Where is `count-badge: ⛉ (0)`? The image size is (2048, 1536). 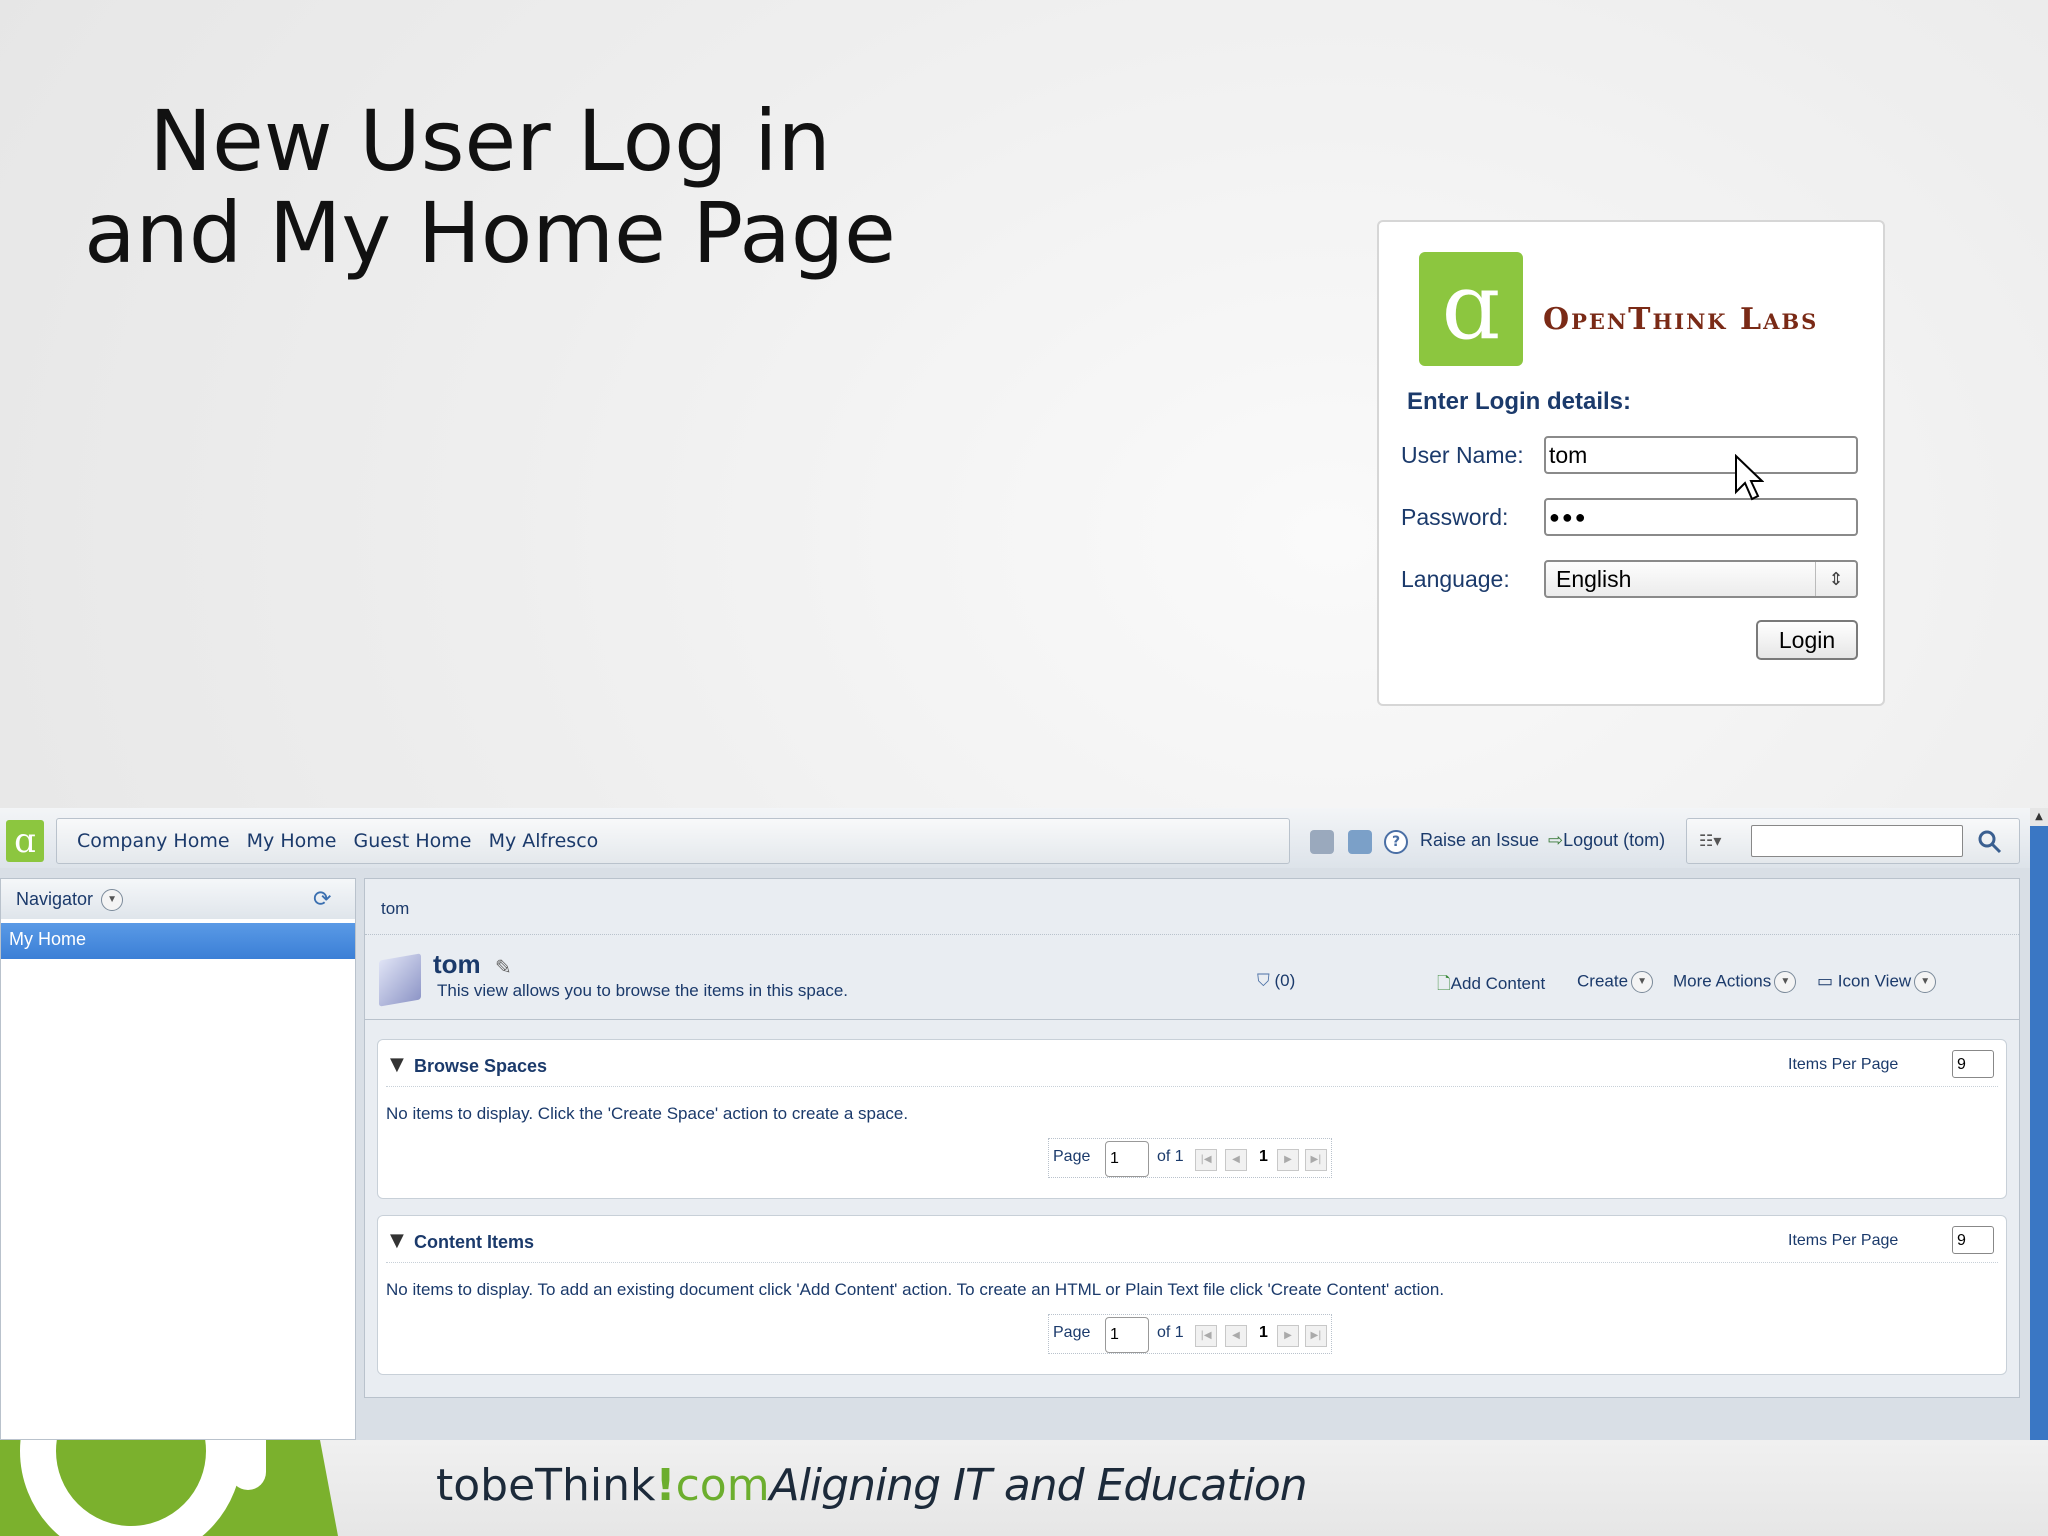
count-badge: ⛉ (0) is located at coordinates (1276, 981).